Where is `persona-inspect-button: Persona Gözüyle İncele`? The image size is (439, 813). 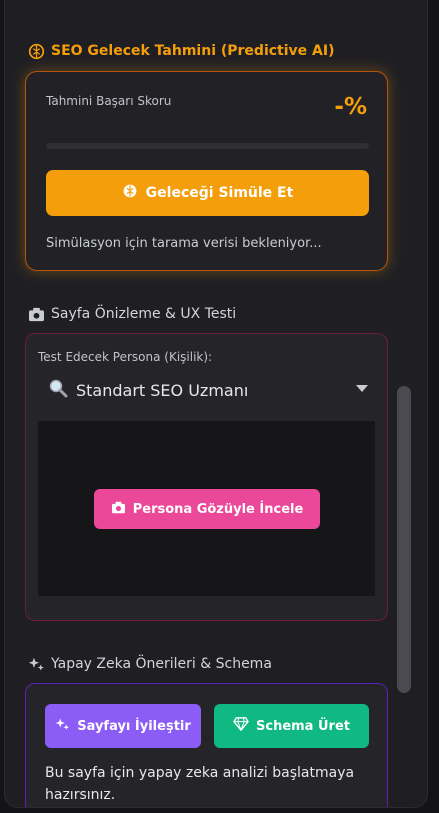
persona-inspect-button: Persona Gözüyle İncele is located at coordinates (207, 509).